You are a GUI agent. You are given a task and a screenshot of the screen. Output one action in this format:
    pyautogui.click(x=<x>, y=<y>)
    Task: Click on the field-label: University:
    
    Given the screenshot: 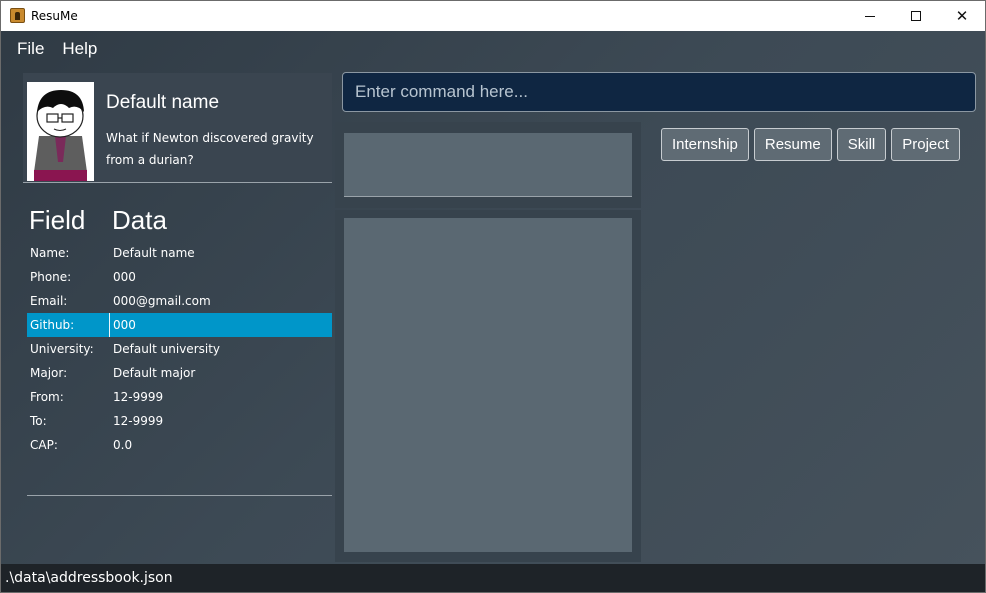 What is the action you would take?
    pyautogui.click(x=62, y=349)
    